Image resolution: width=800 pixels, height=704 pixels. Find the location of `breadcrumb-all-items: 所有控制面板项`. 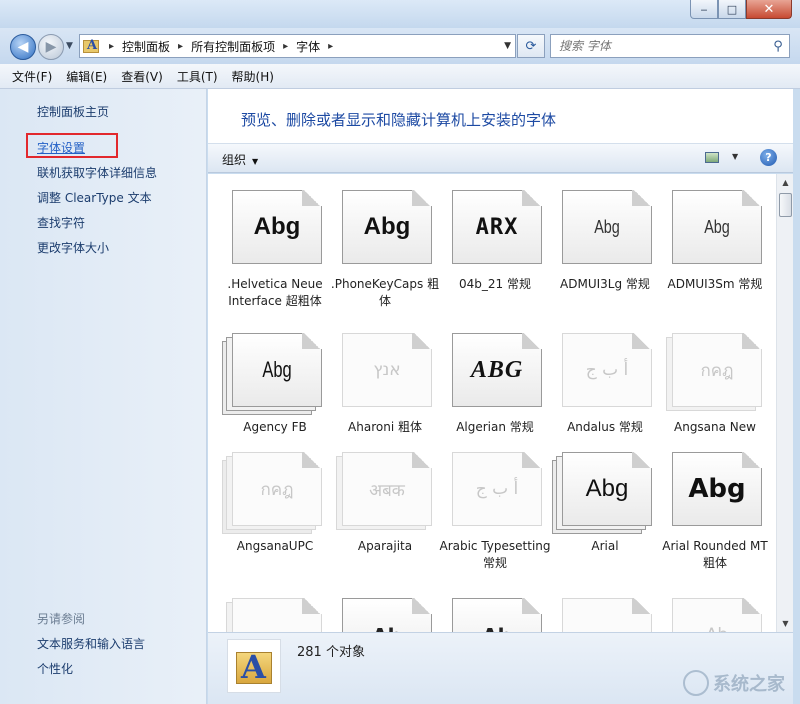

breadcrumb-all-items: 所有控制面板项 is located at coordinates (233, 46).